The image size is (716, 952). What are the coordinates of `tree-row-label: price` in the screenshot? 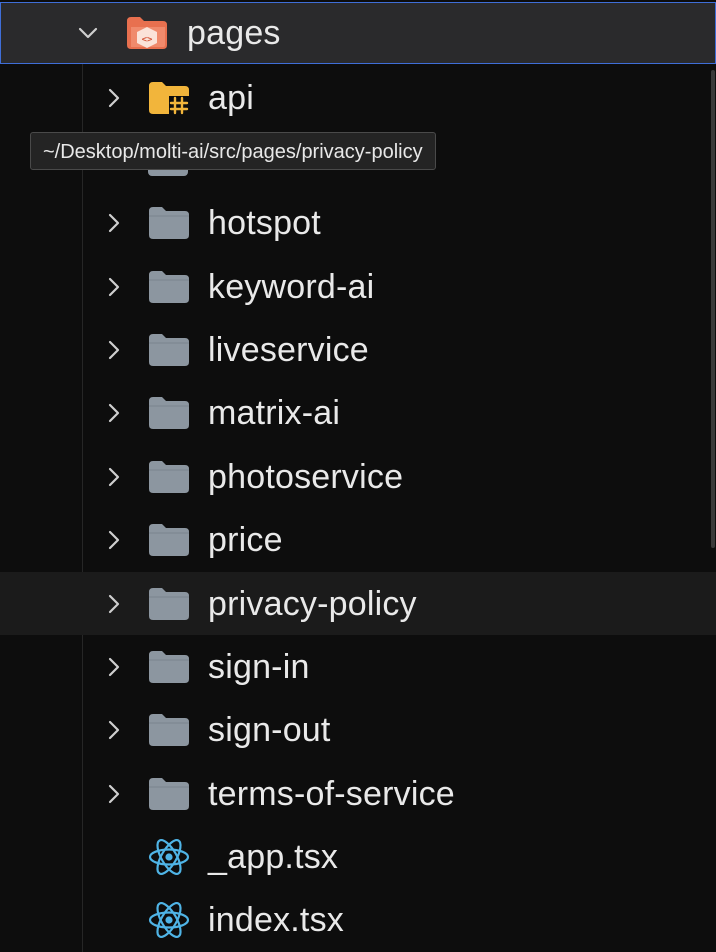 It's located at (245, 539).